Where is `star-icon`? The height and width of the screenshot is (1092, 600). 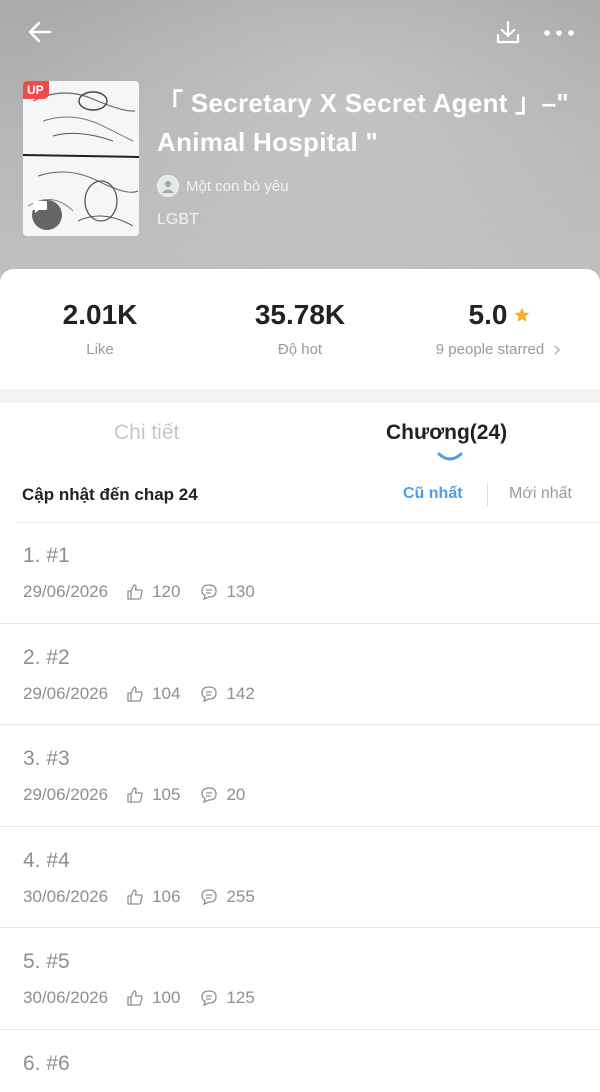 star-icon is located at coordinates (522, 314).